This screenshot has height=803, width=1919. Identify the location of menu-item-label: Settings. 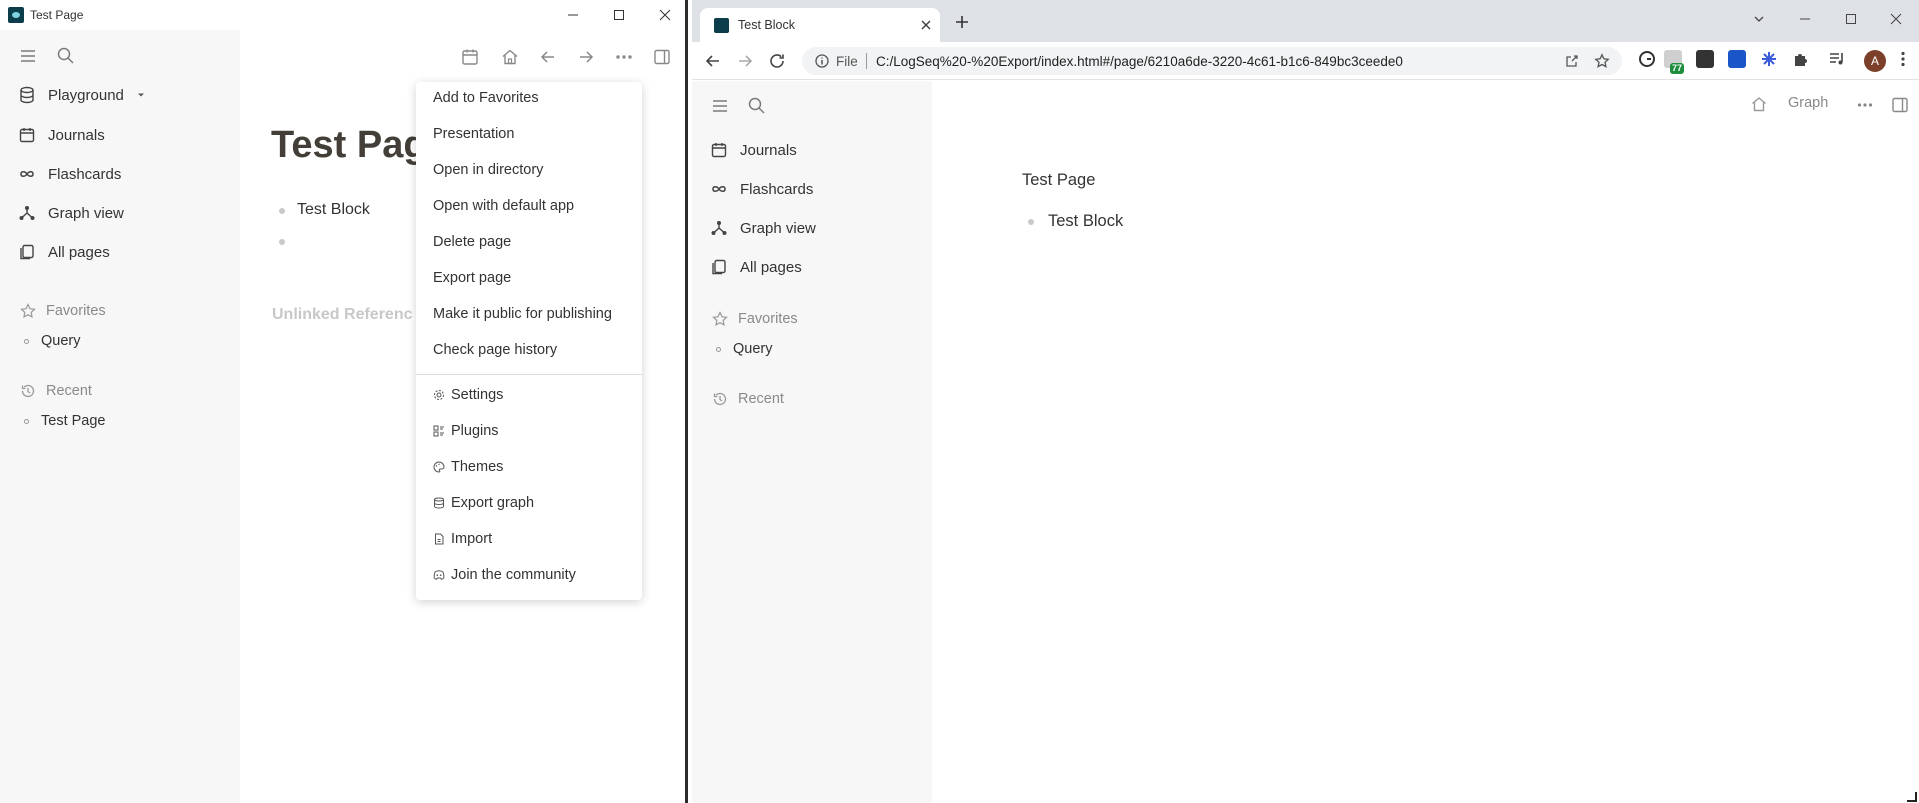
(477, 395).